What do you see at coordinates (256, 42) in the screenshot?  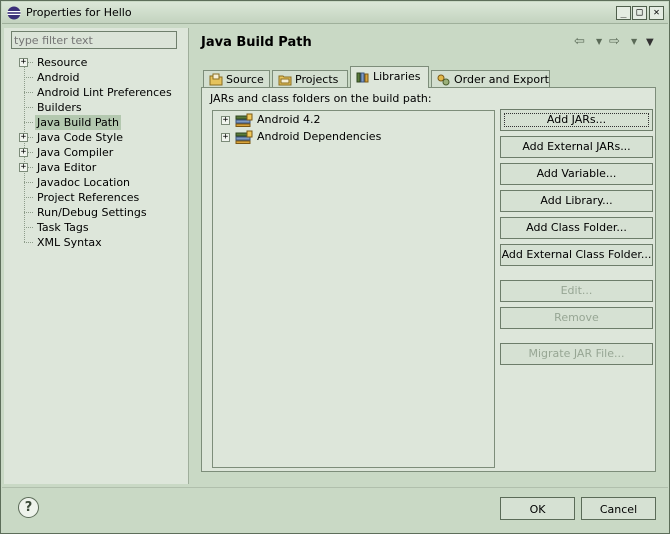 I see `page-title: Java Build Path` at bounding box center [256, 42].